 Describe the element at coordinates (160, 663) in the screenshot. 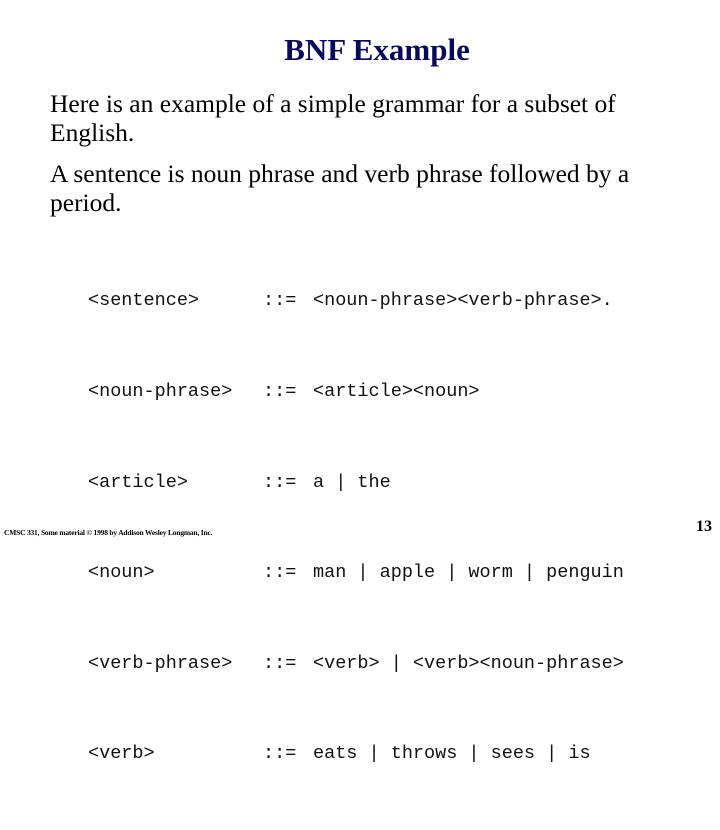

I see `rule-lhs: <verb-phrase>` at that location.